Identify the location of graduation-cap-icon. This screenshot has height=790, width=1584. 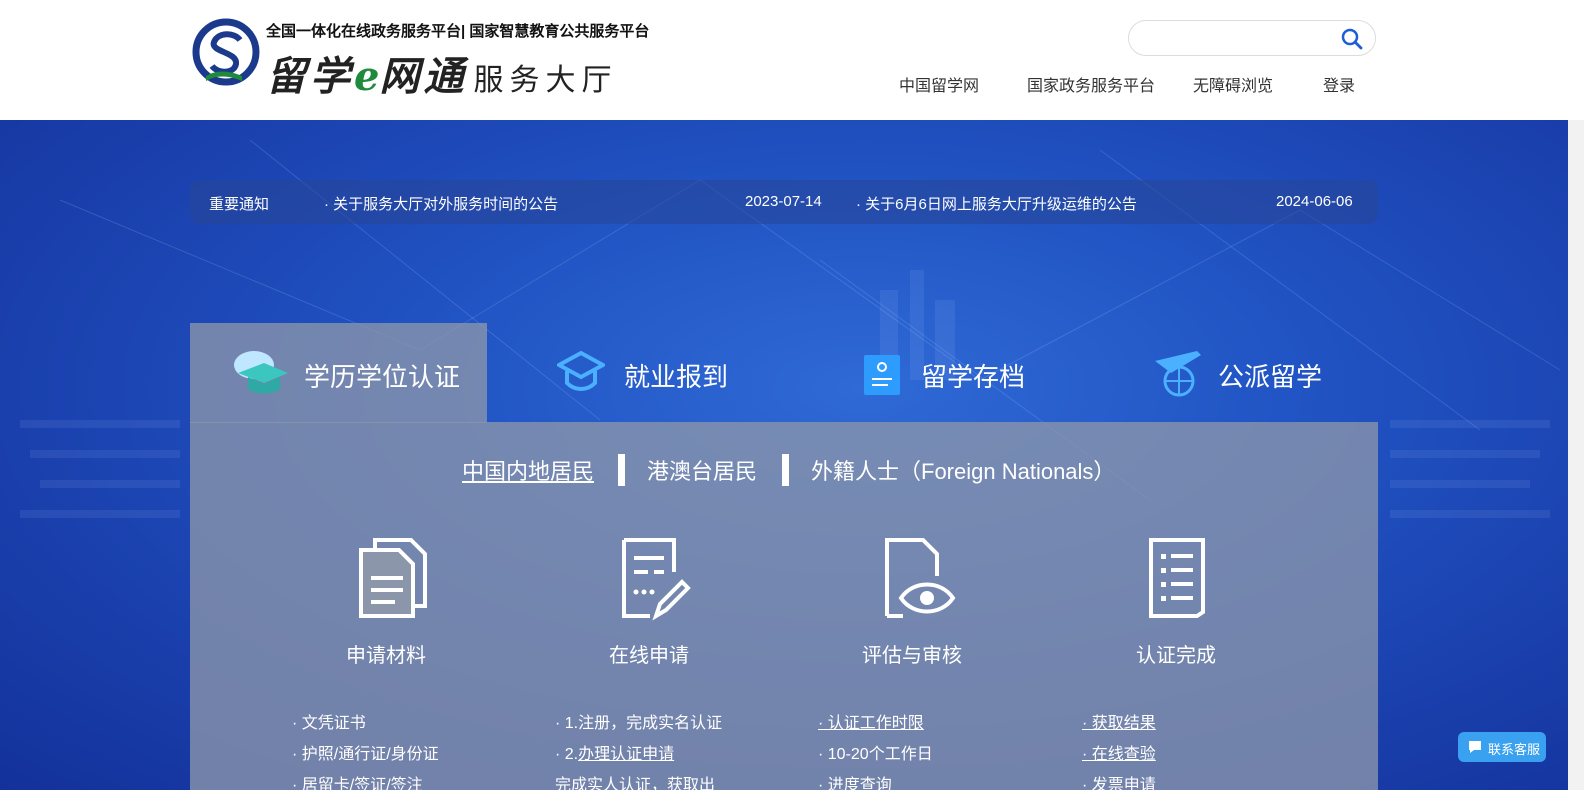
(261, 372).